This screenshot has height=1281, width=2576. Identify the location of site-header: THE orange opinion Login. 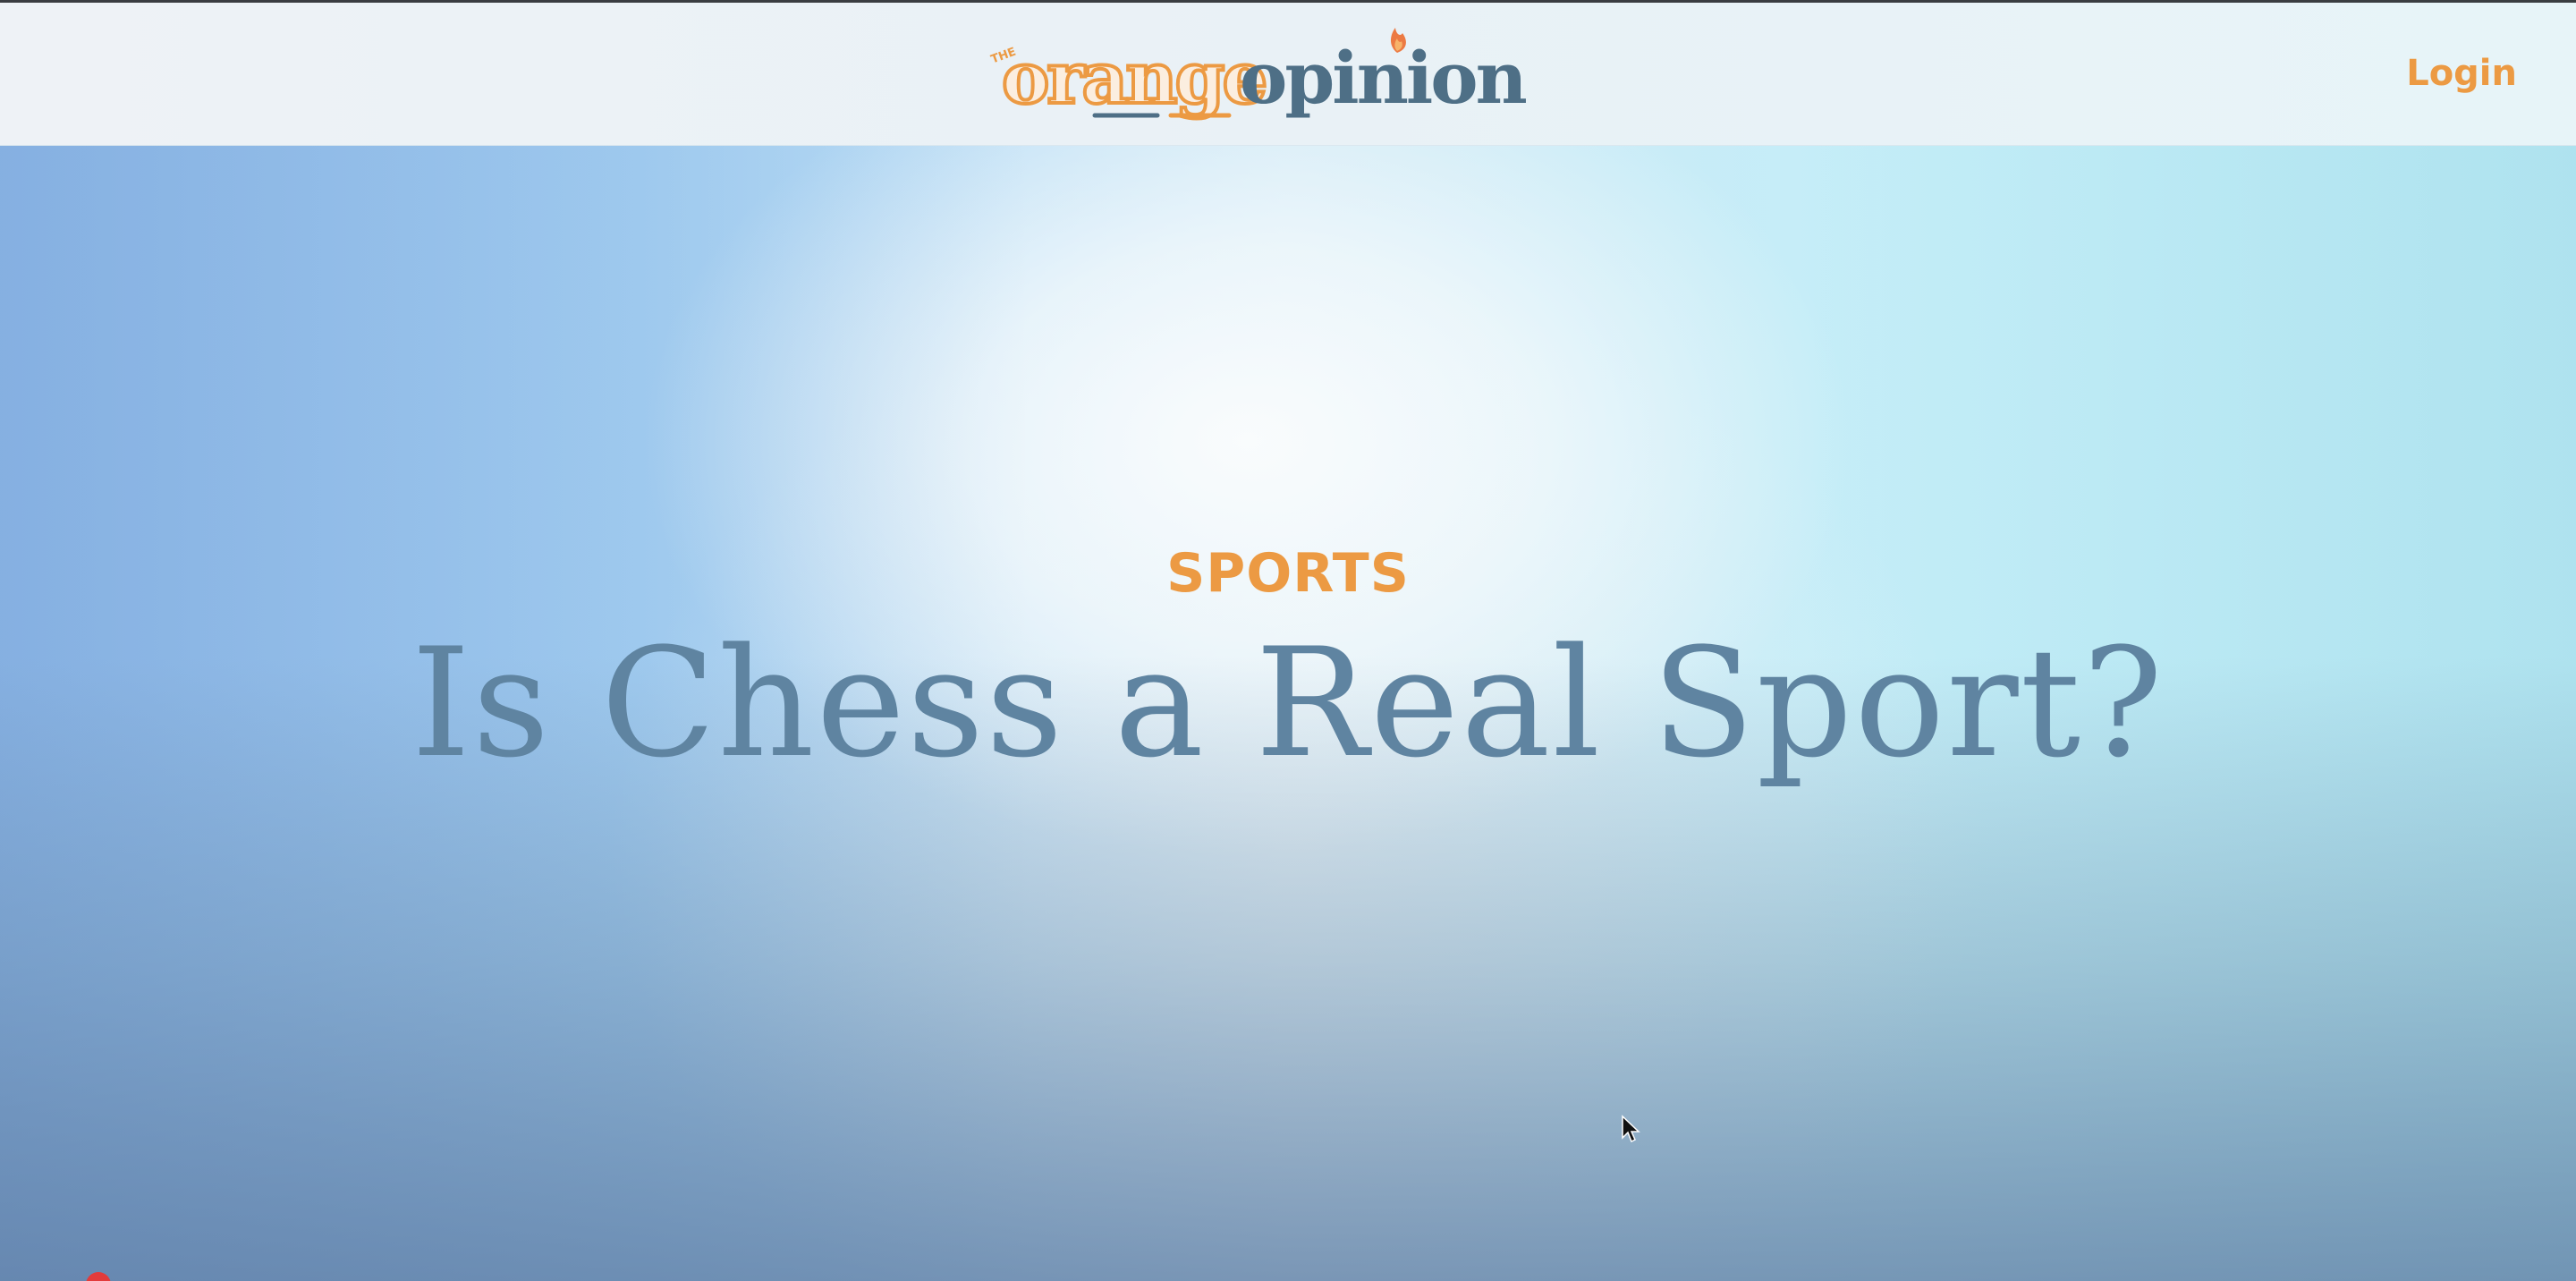
(1288, 74).